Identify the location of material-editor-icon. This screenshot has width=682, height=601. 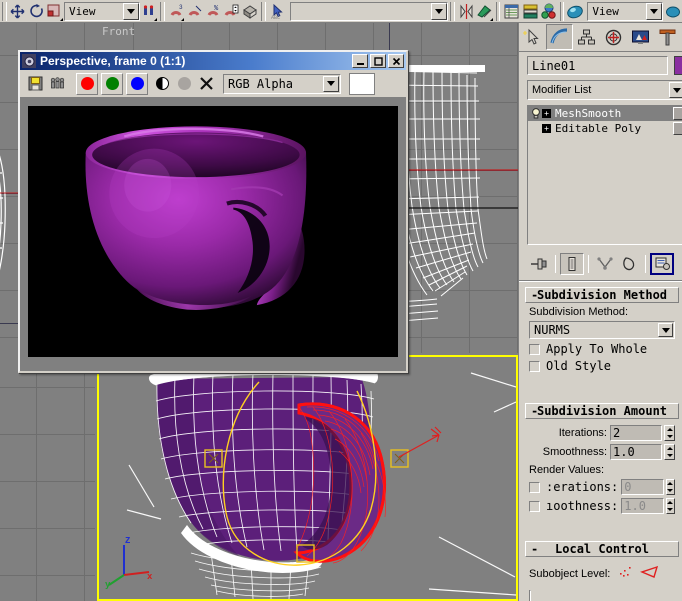
(575, 11).